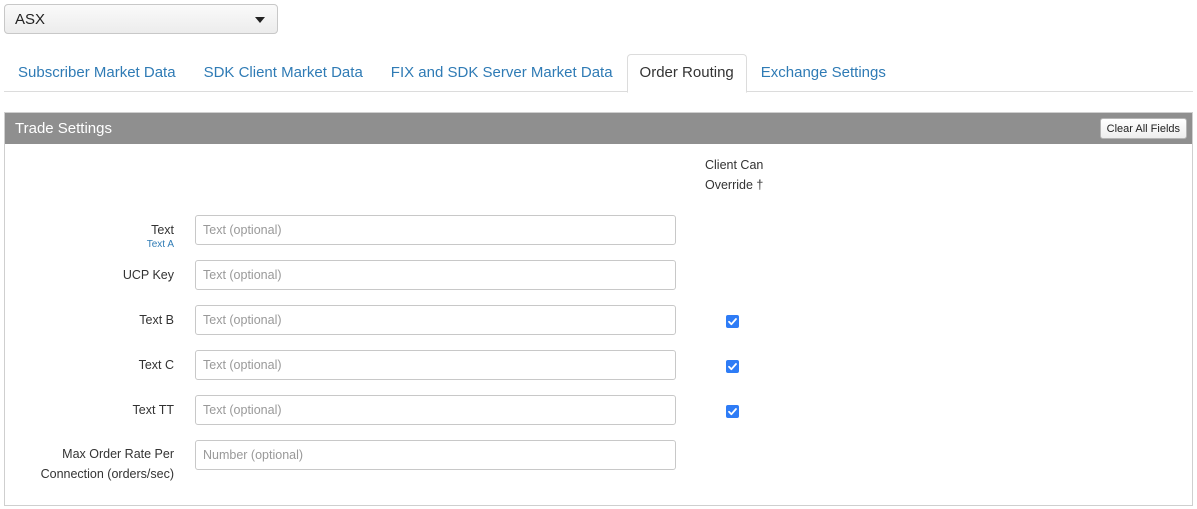 The height and width of the screenshot is (509, 1197). What do you see at coordinates (734, 175) in the screenshot?
I see `client-can-override-header: Client Can Override †` at bounding box center [734, 175].